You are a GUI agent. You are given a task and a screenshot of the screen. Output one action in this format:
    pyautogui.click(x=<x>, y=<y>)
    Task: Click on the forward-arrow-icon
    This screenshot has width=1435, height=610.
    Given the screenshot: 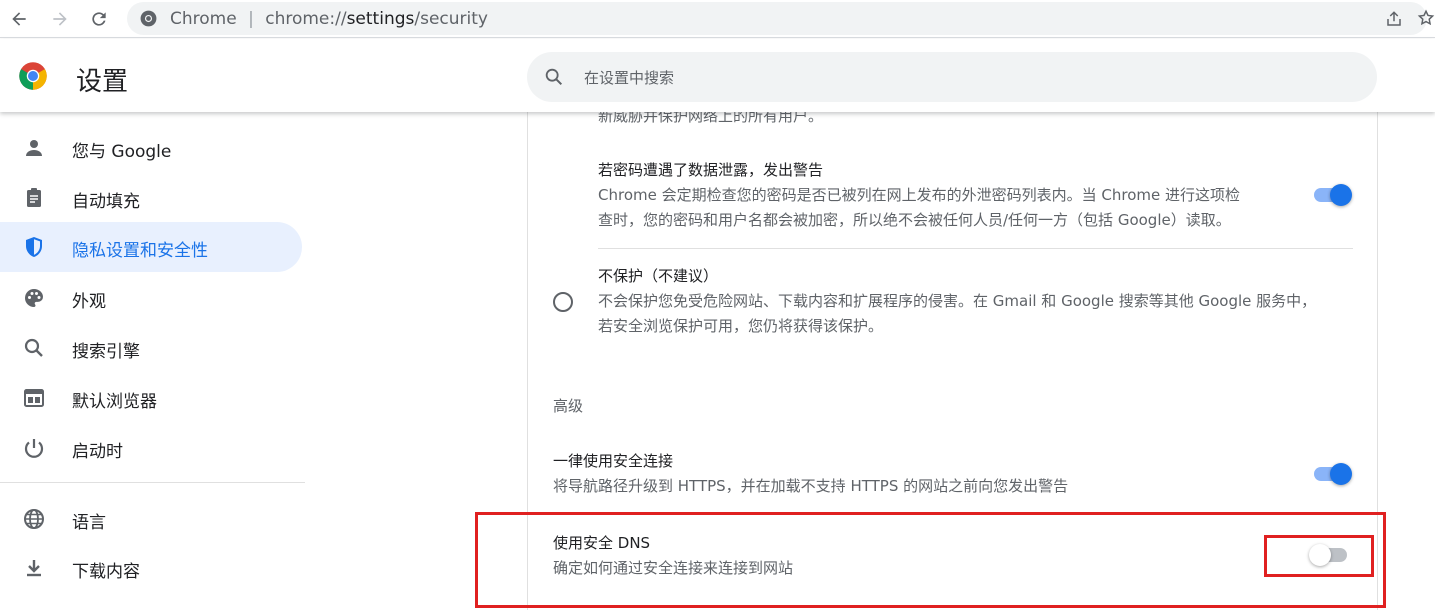 What is the action you would take?
    pyautogui.click(x=60, y=19)
    